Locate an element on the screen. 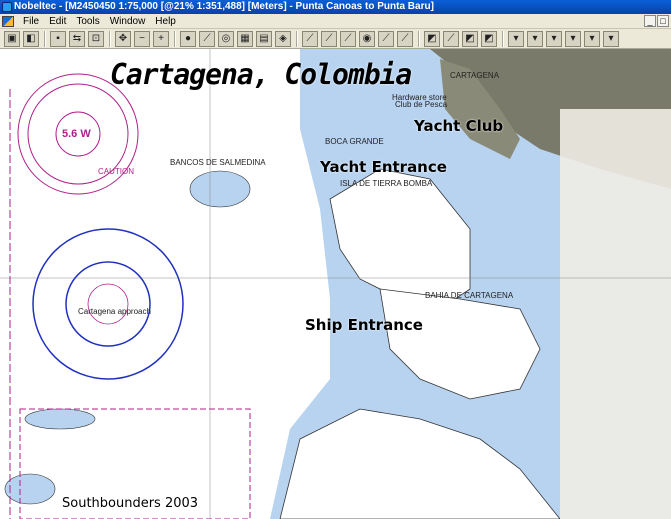 The width and height of the screenshot is (671, 519). bahia-label: BAHIA DE CARTAGENA is located at coordinates (469, 295).